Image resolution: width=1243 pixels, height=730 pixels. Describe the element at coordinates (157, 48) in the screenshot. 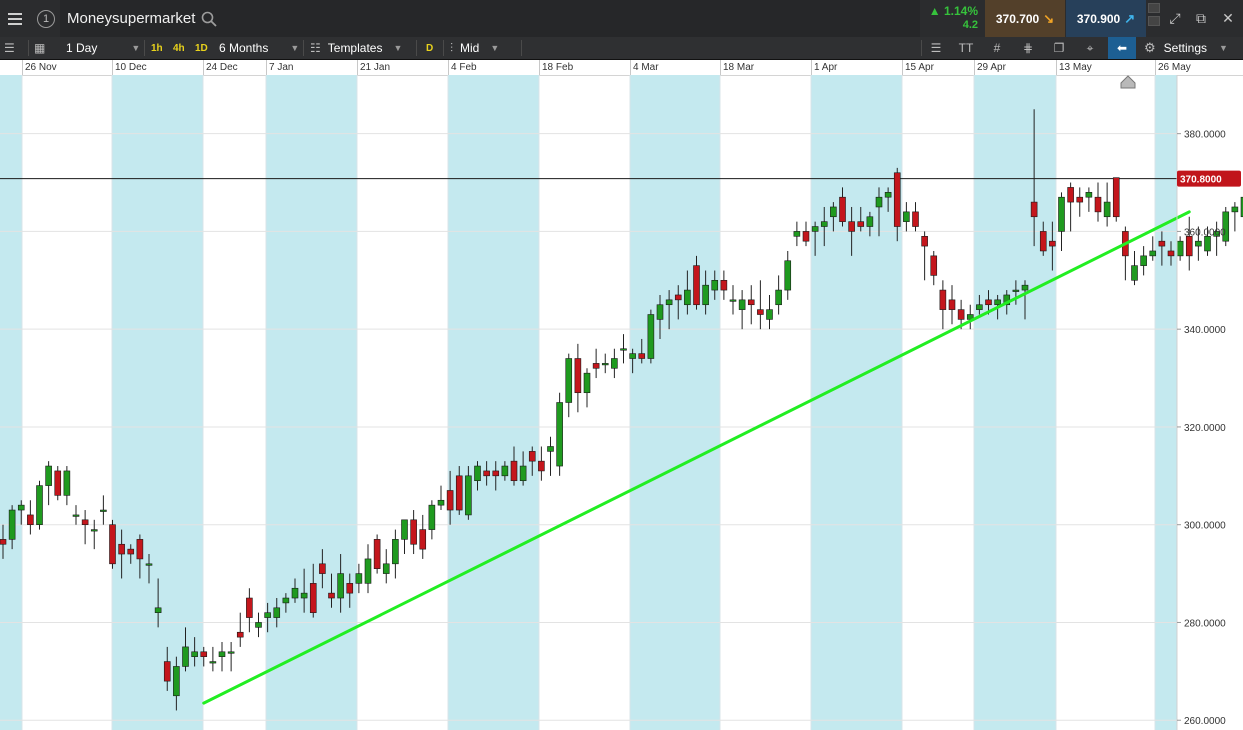

I see `interval-1h-button: 1h` at that location.